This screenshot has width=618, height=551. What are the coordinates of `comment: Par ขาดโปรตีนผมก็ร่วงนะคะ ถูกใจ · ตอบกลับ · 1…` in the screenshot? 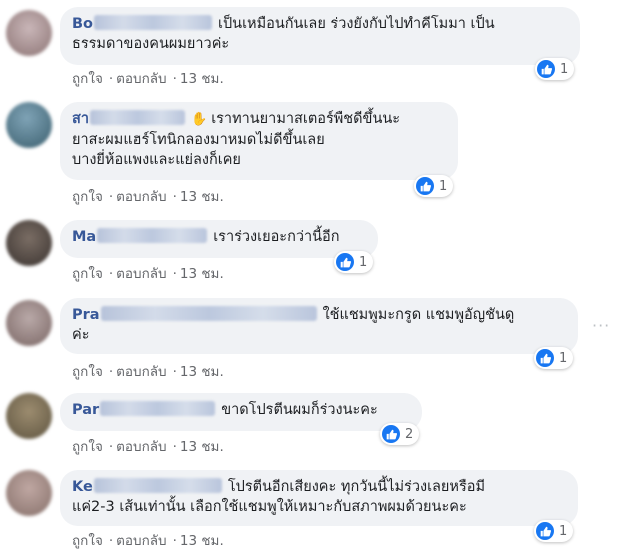 It's located at (309, 427).